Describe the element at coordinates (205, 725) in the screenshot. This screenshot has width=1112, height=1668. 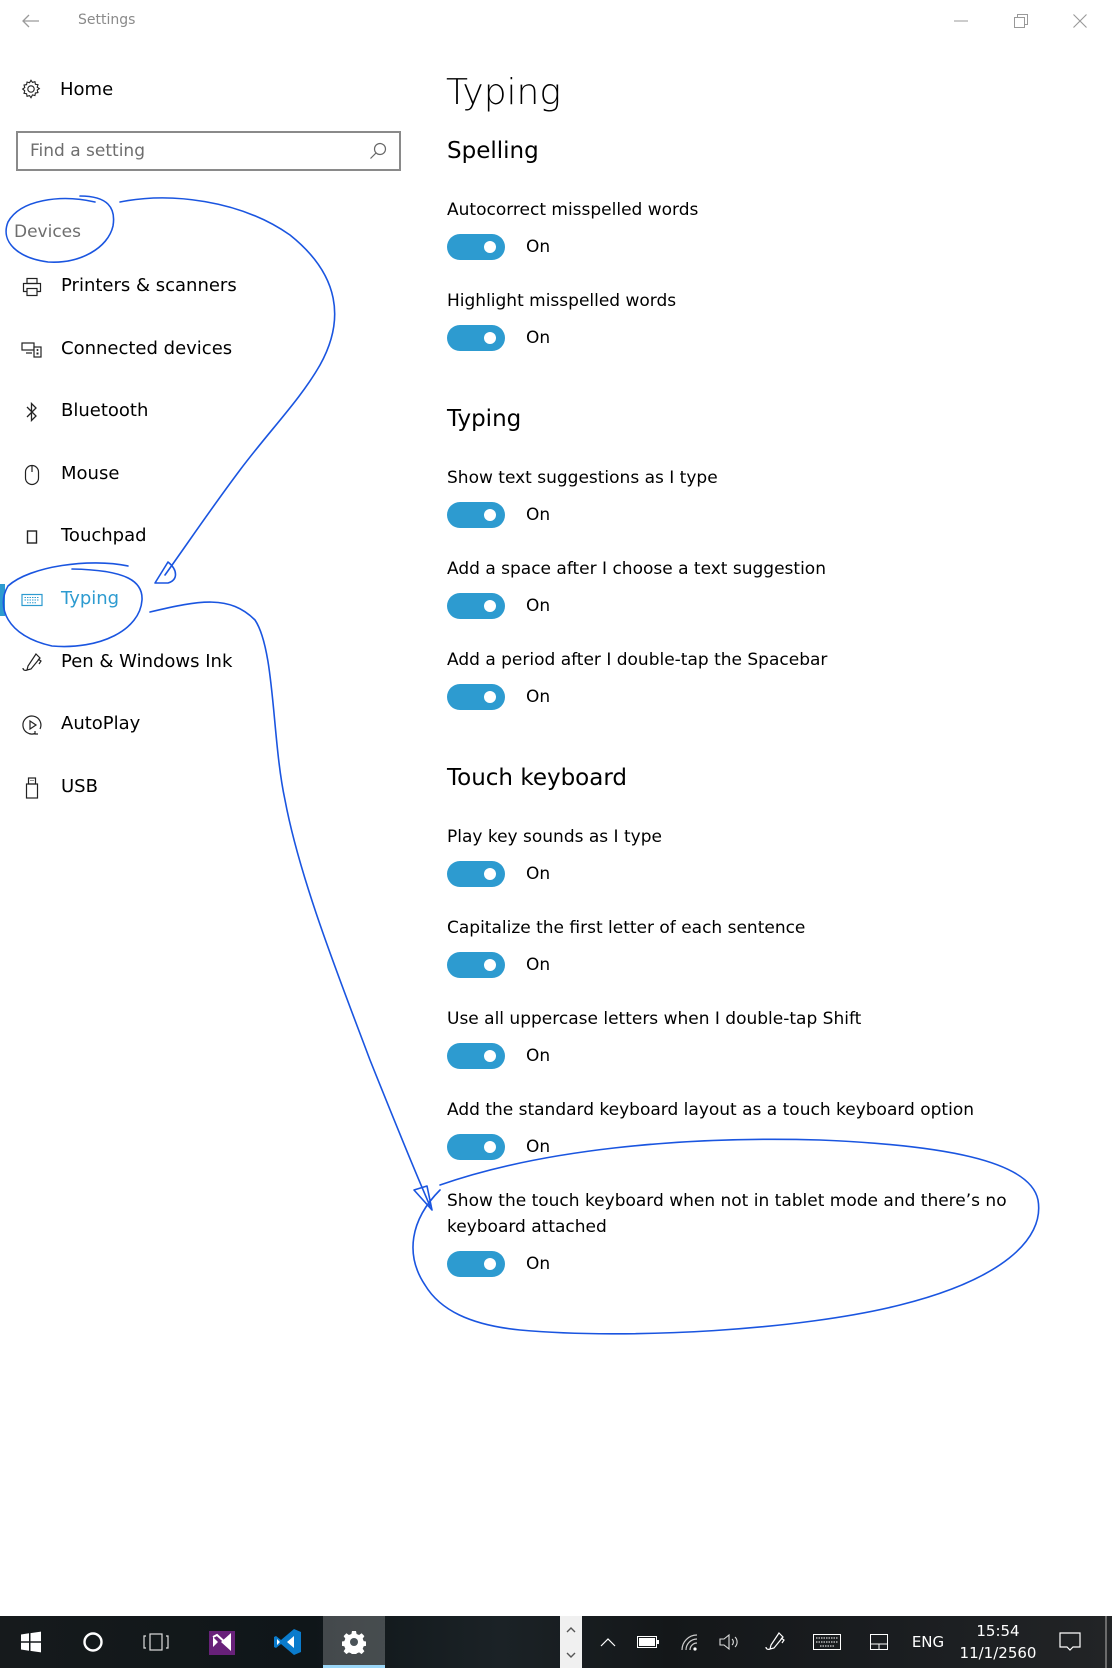
I see `sidebar-item-autoplay: AutoPlay` at that location.